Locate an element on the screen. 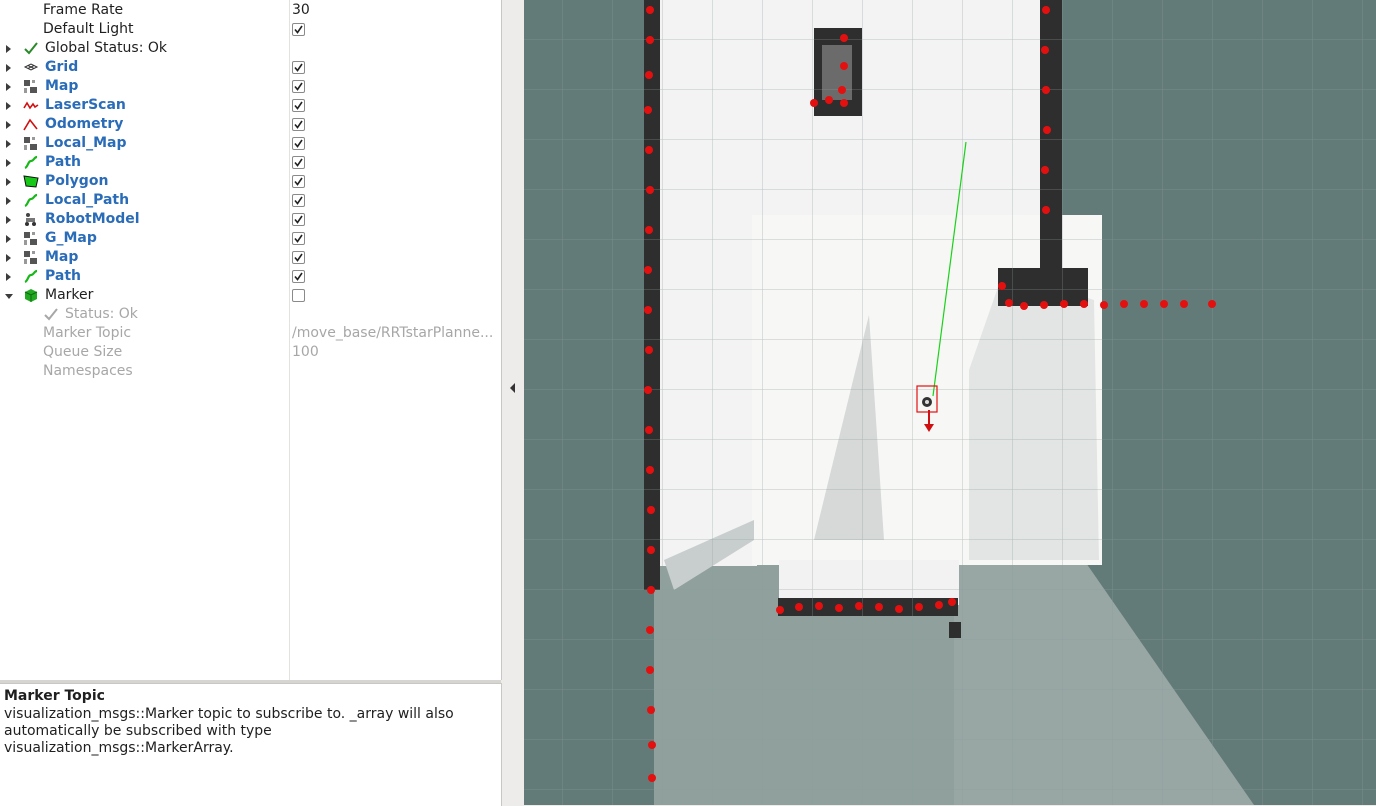  polygon-icon is located at coordinates (31, 181).